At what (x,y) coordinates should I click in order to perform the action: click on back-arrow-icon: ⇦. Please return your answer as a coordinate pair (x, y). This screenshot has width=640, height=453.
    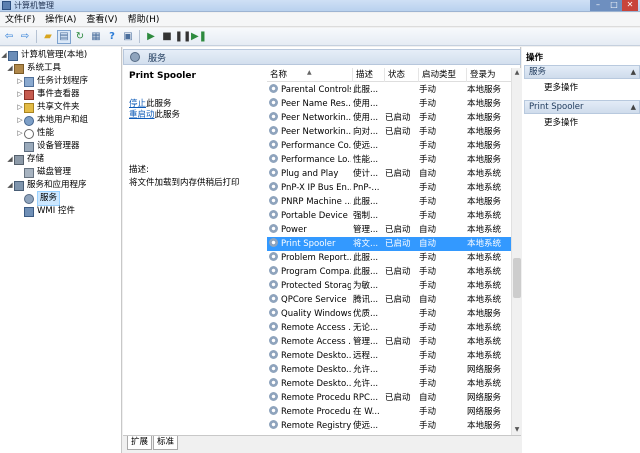
    Looking at the image, I should click on (9, 37).